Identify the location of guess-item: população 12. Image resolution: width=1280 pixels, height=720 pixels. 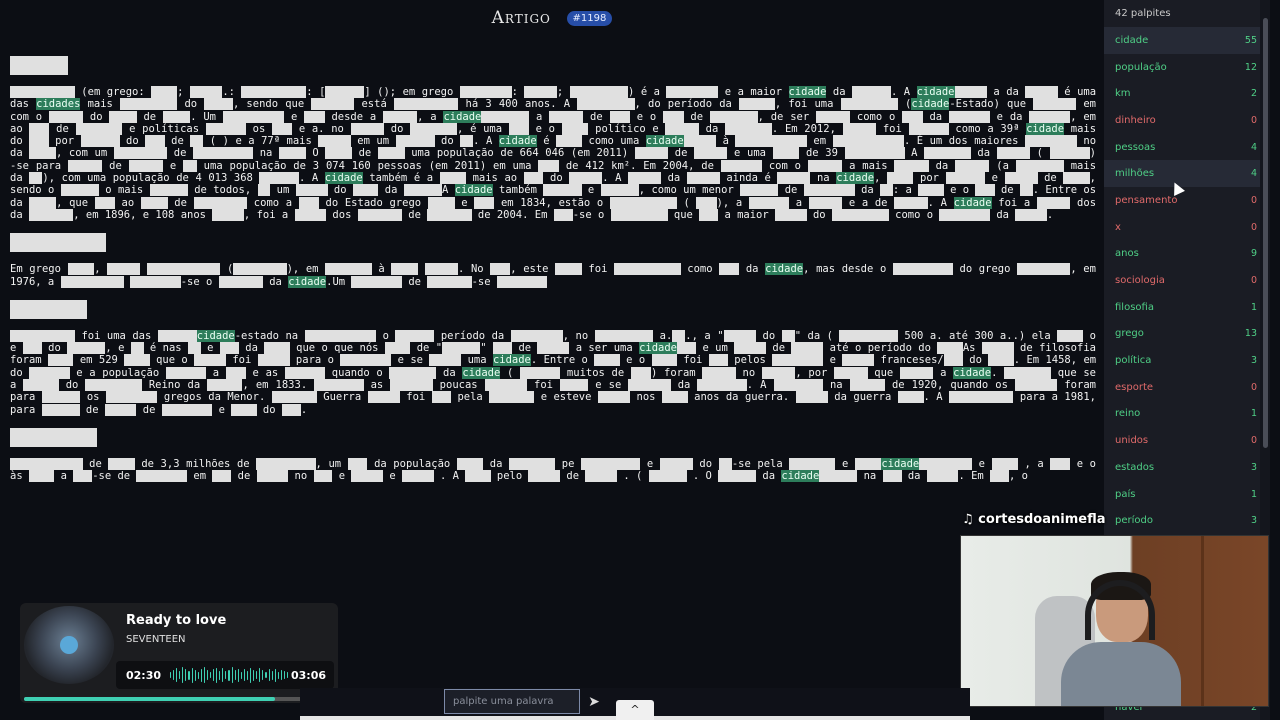
(1187, 67).